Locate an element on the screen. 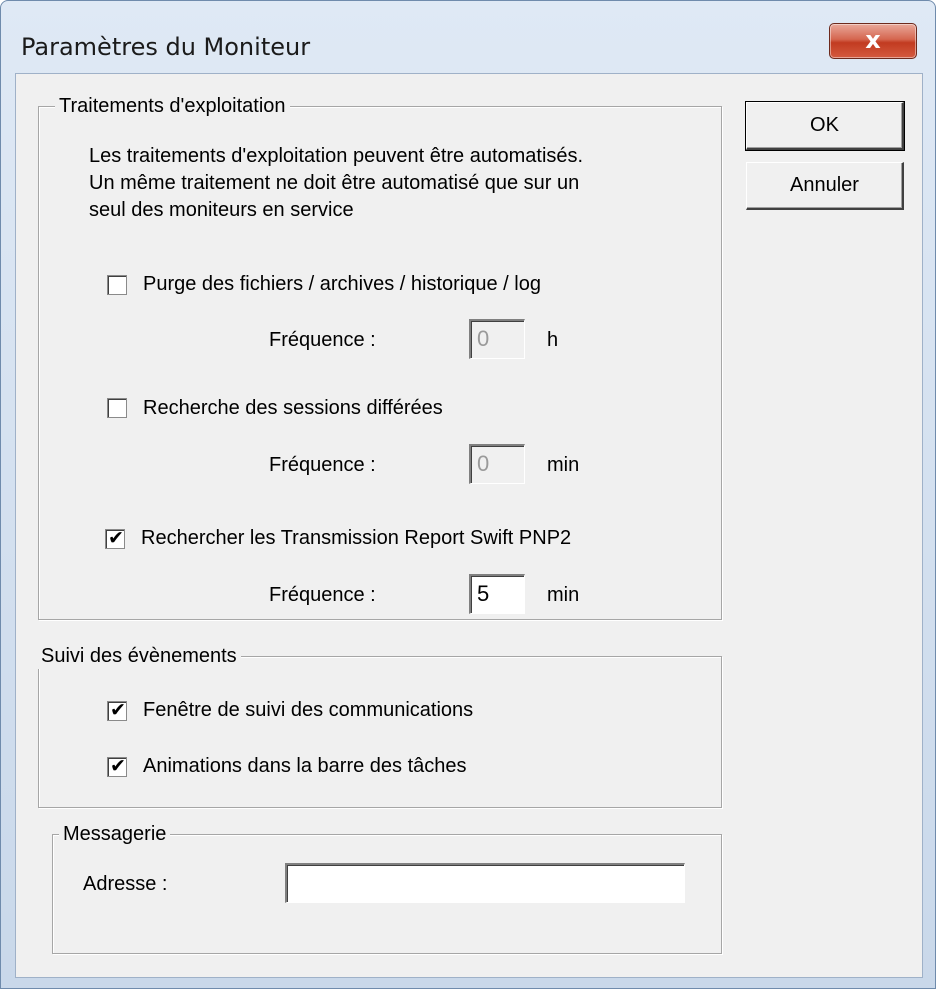  swift-frequency-input: 5 is located at coordinates (497, 594).